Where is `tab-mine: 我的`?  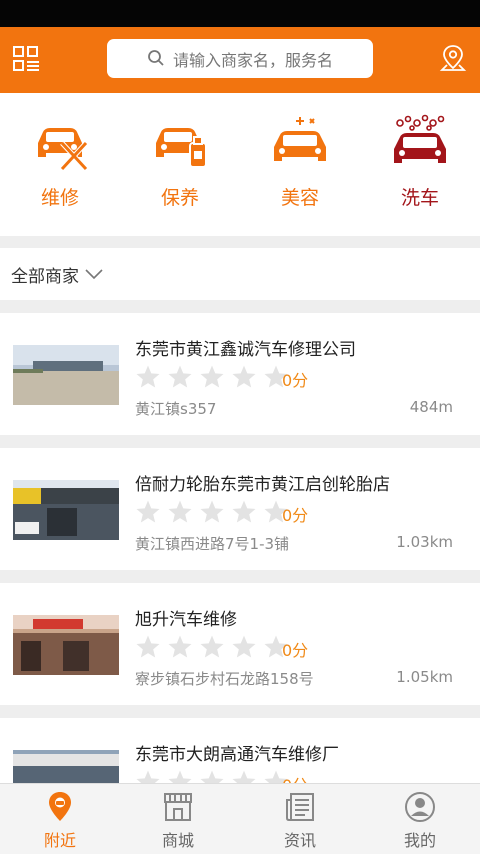
tab-mine: 我的 is located at coordinates (420, 820).